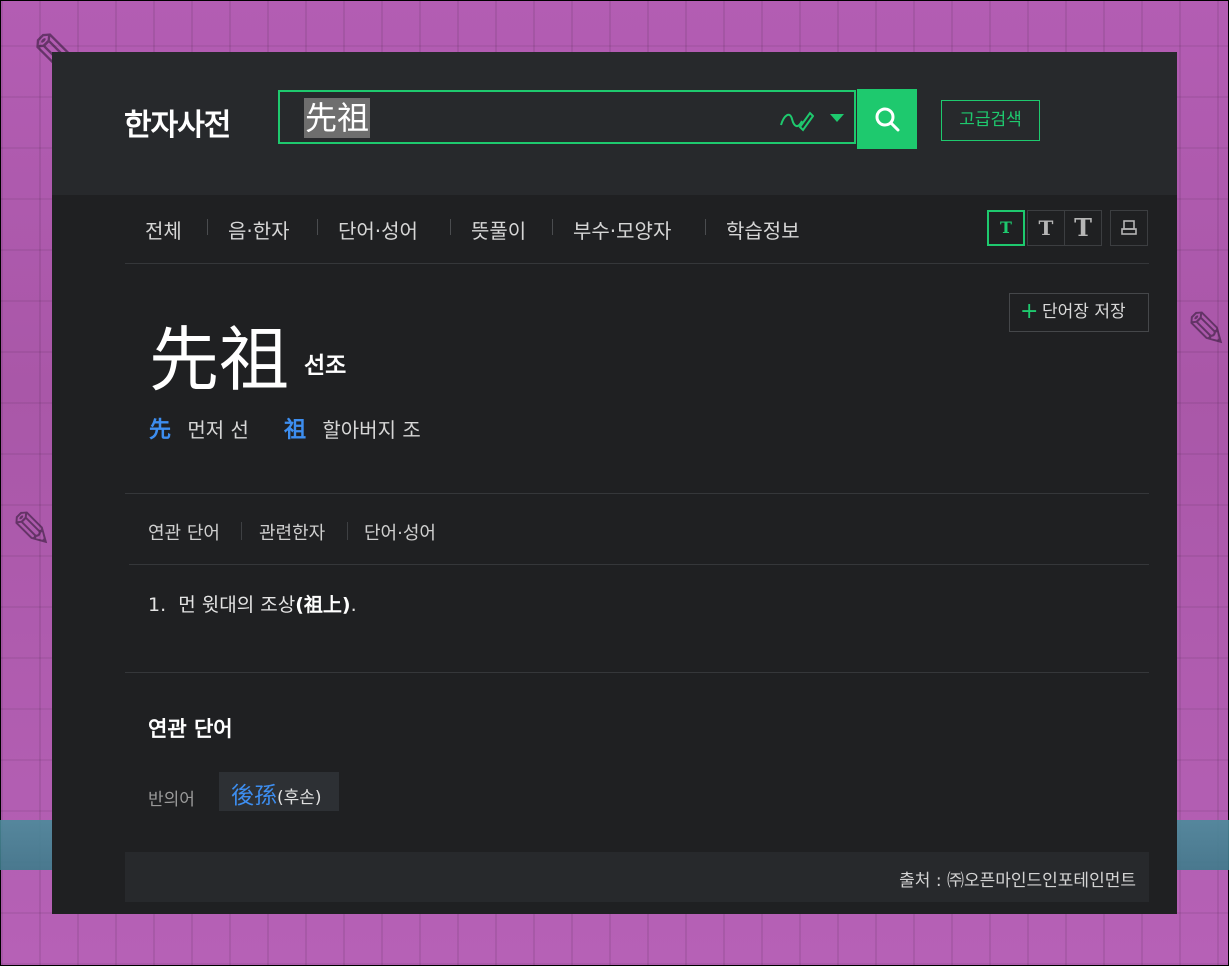  I want to click on source-text: 출처 : ㈜오픈마인드인포테인먼트, so click(1017, 881).